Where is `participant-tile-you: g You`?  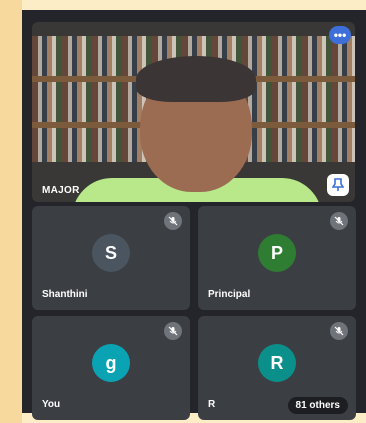
participant-tile-you: g You is located at coordinates (111, 368).